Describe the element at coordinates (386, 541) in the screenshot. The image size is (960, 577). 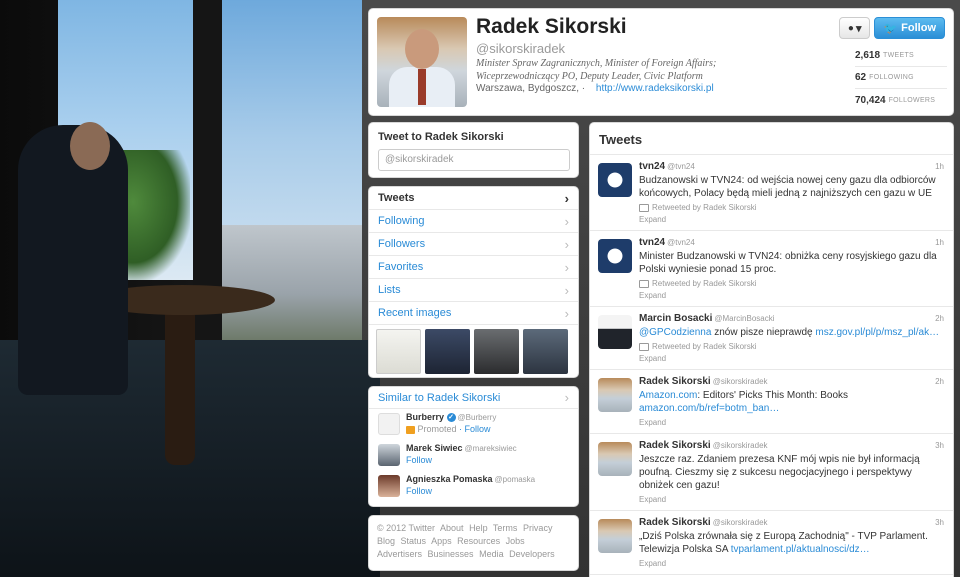
I see `footer-link-blog: Blog` at that location.